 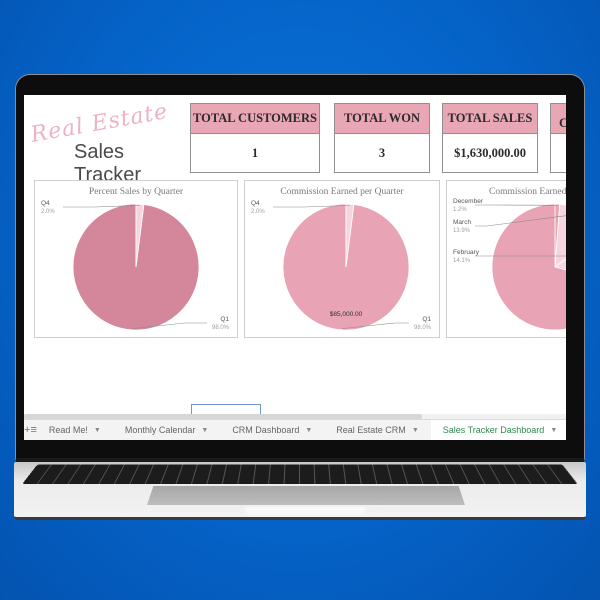 I want to click on pie-slice-other, so click(x=528, y=267).